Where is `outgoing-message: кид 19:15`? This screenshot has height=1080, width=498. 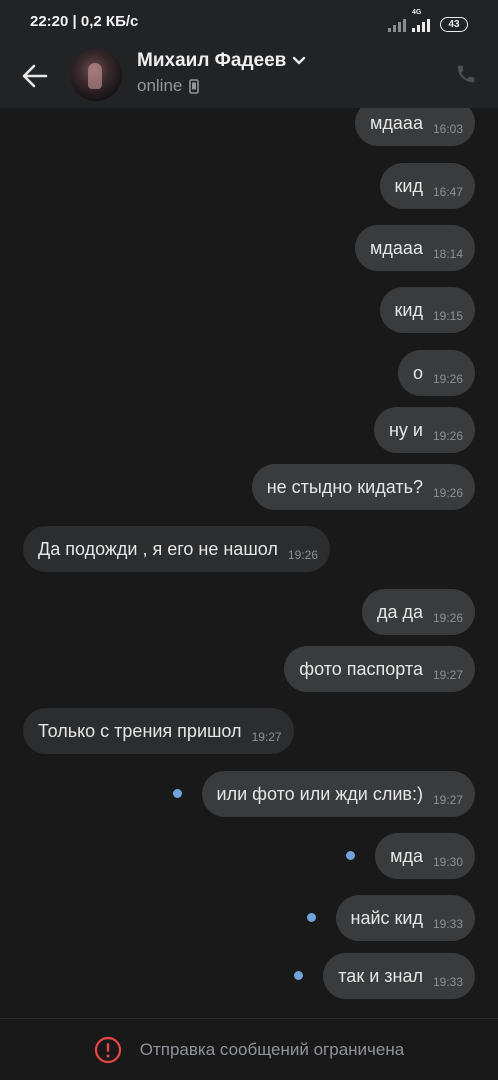 outgoing-message: кид 19:15 is located at coordinates (427, 310).